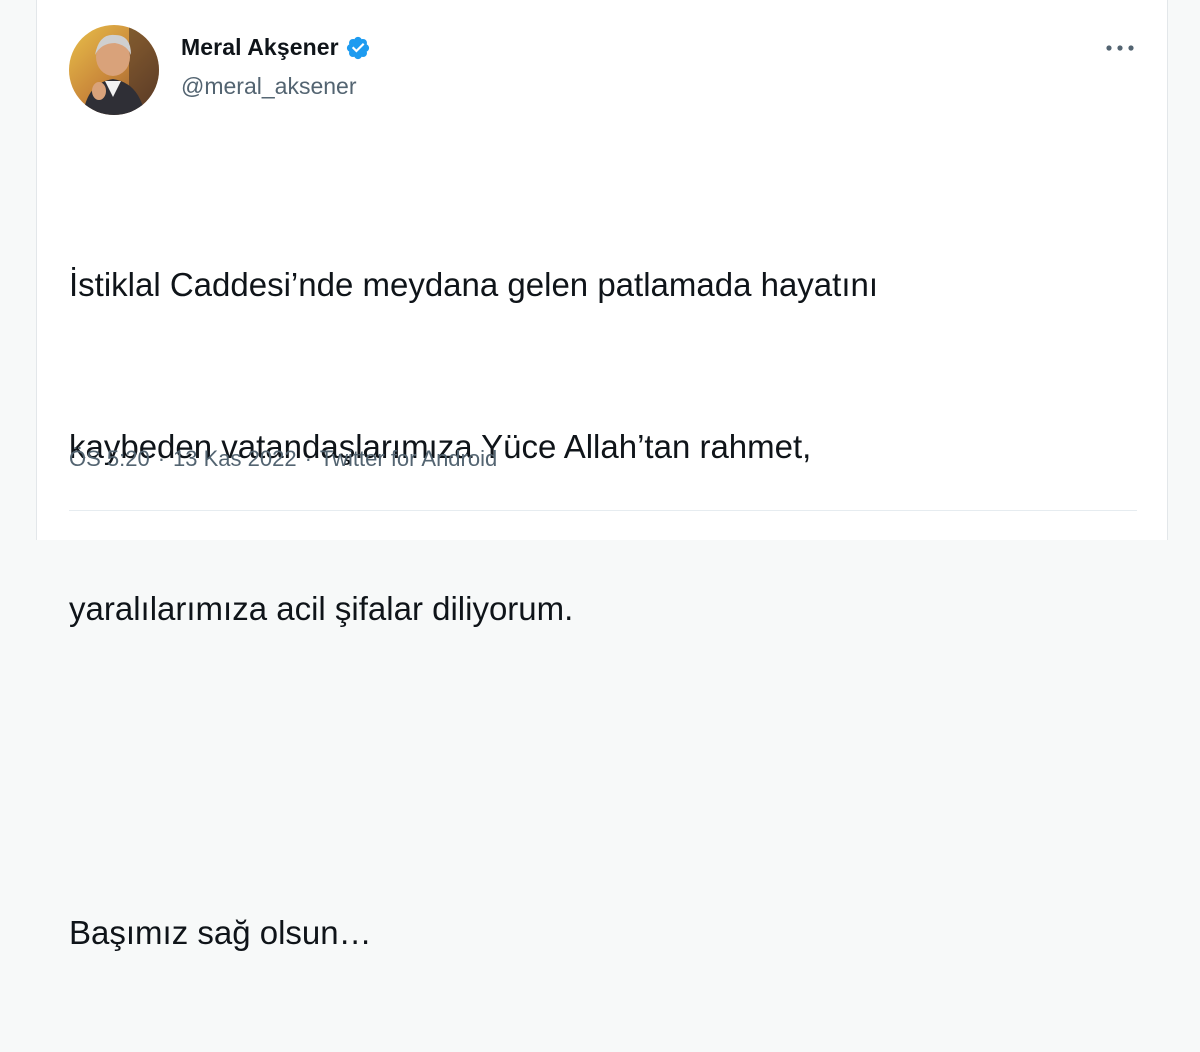 The image size is (1200, 1052). Describe the element at coordinates (603, 510) in the screenshot. I see `divider` at that location.